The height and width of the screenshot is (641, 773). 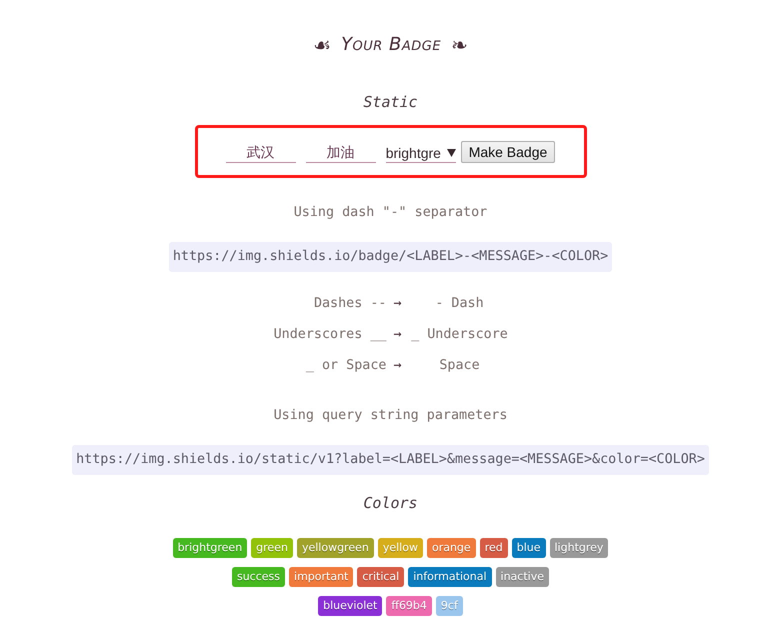 What do you see at coordinates (350, 606) in the screenshot?
I see `color-badge: blueviolet` at bounding box center [350, 606].